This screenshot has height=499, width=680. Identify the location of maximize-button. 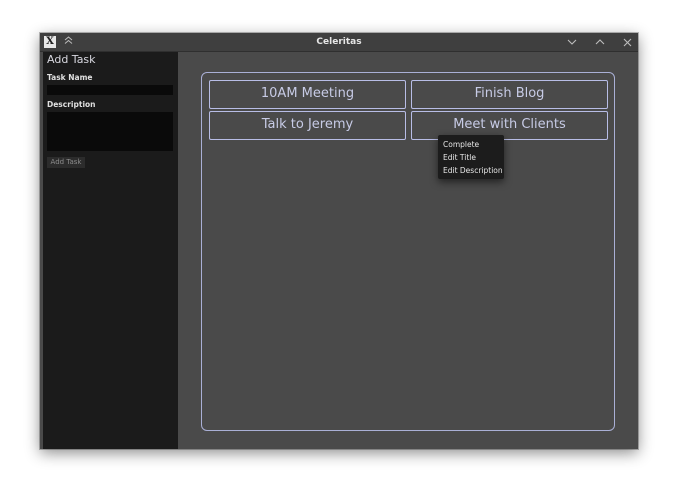
(600, 42).